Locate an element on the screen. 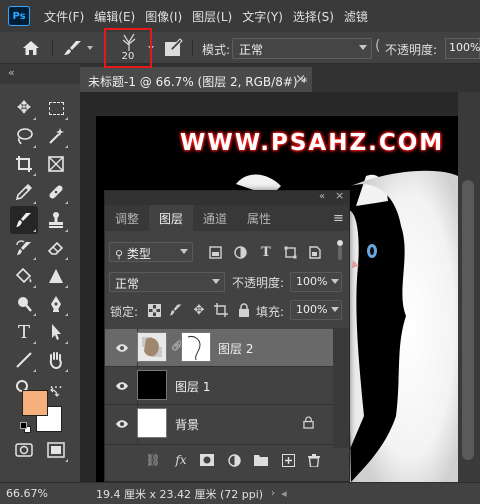 The image size is (480, 504). panel-tabs: 调整 图层 通道 属性 ≡ is located at coordinates (227, 218).